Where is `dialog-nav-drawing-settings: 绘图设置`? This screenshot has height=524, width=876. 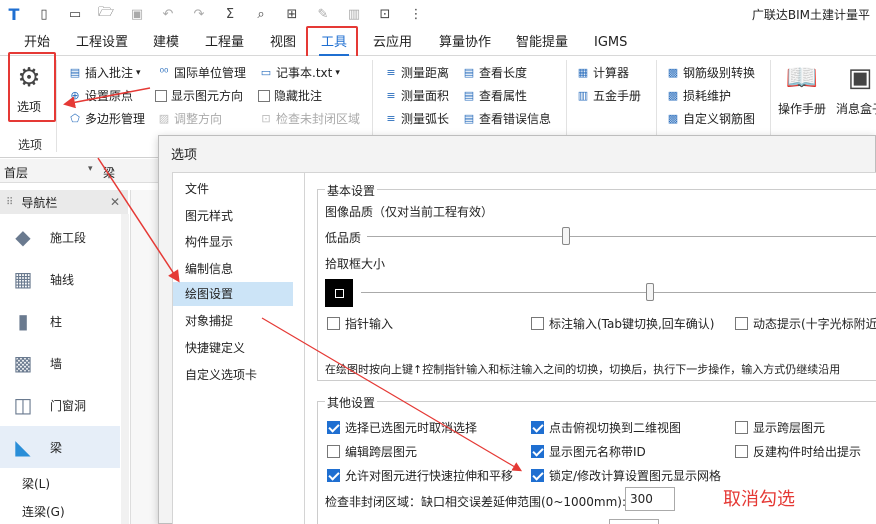
dialog-nav-drawing-settings: 绘图设置 is located at coordinates (233, 294).